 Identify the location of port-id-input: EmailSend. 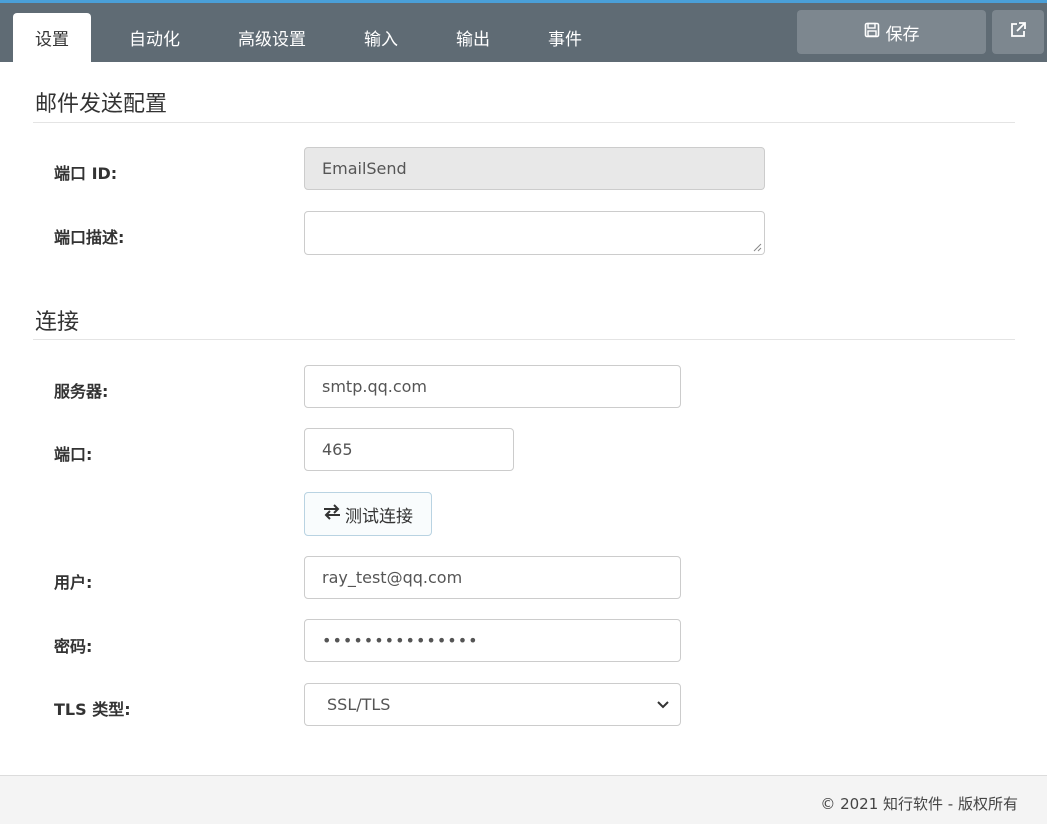
(534, 168).